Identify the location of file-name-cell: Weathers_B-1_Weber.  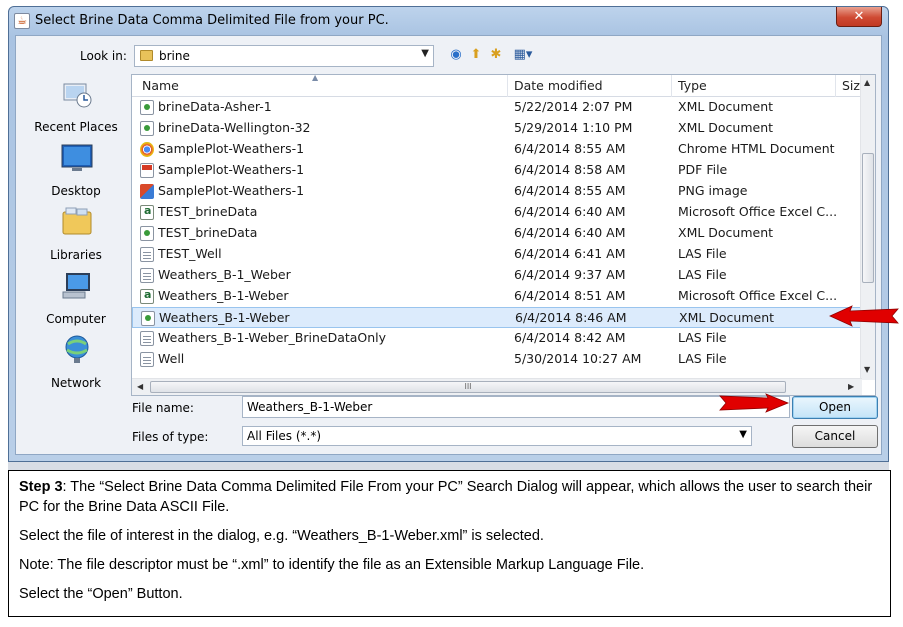
(224, 274).